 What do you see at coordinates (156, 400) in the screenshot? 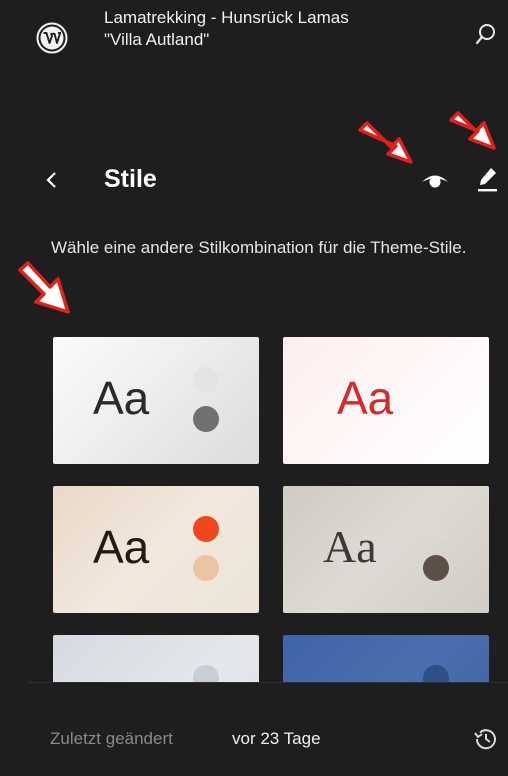
I see `style-variation-card-default: Aa` at bounding box center [156, 400].